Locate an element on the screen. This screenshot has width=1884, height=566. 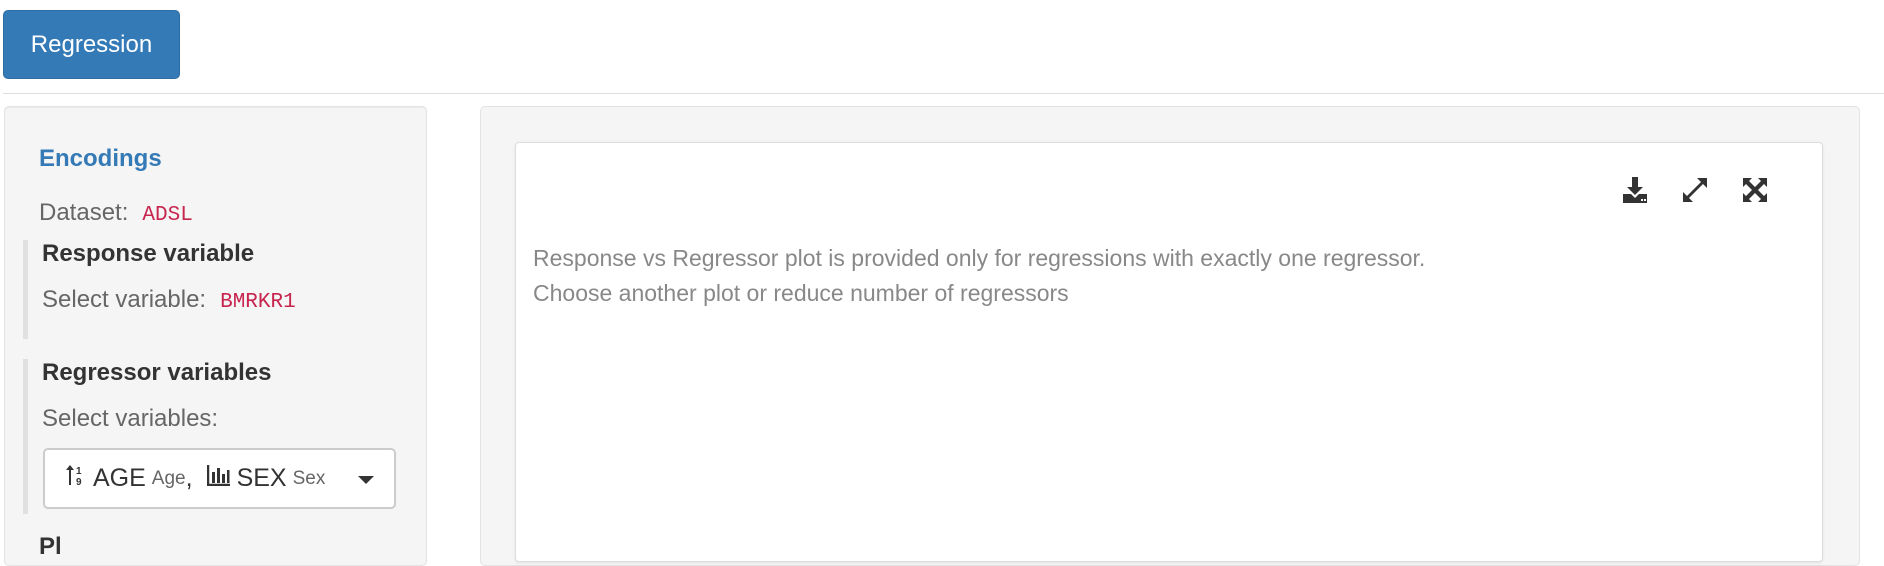
regressor-item-label: Sex is located at coordinates (309, 478).